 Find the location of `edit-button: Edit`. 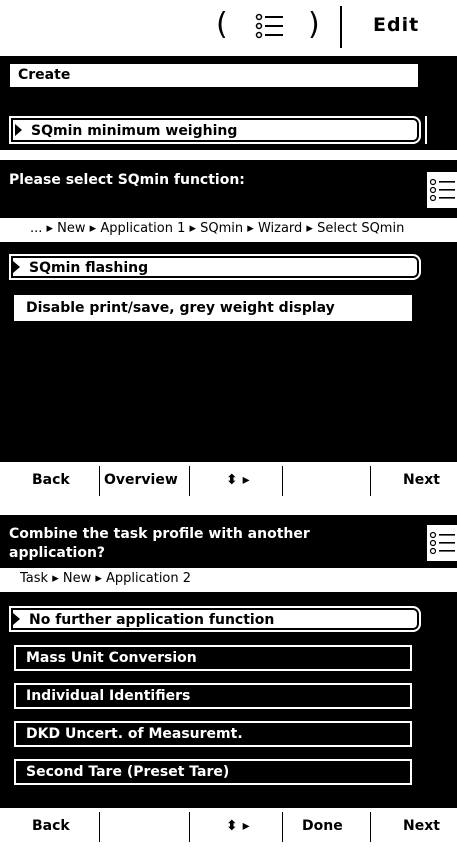

edit-button: Edit is located at coordinates (396, 25).